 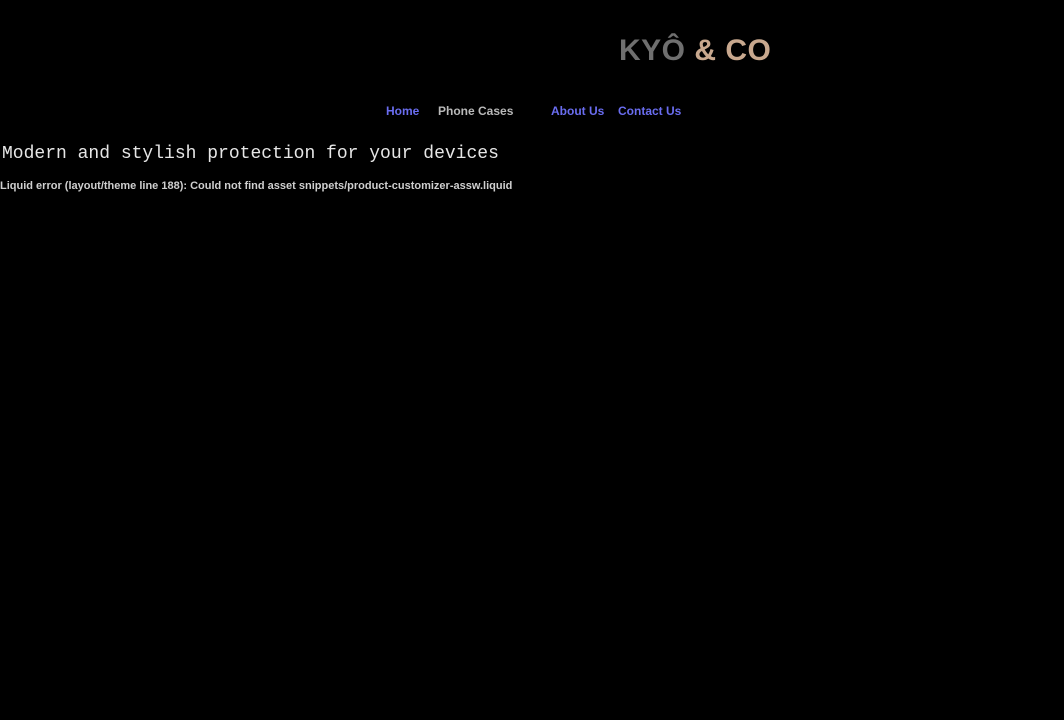 What do you see at coordinates (532, 112) in the screenshot?
I see `main-navigation: Home Phone Cases About Us Contact Us` at bounding box center [532, 112].